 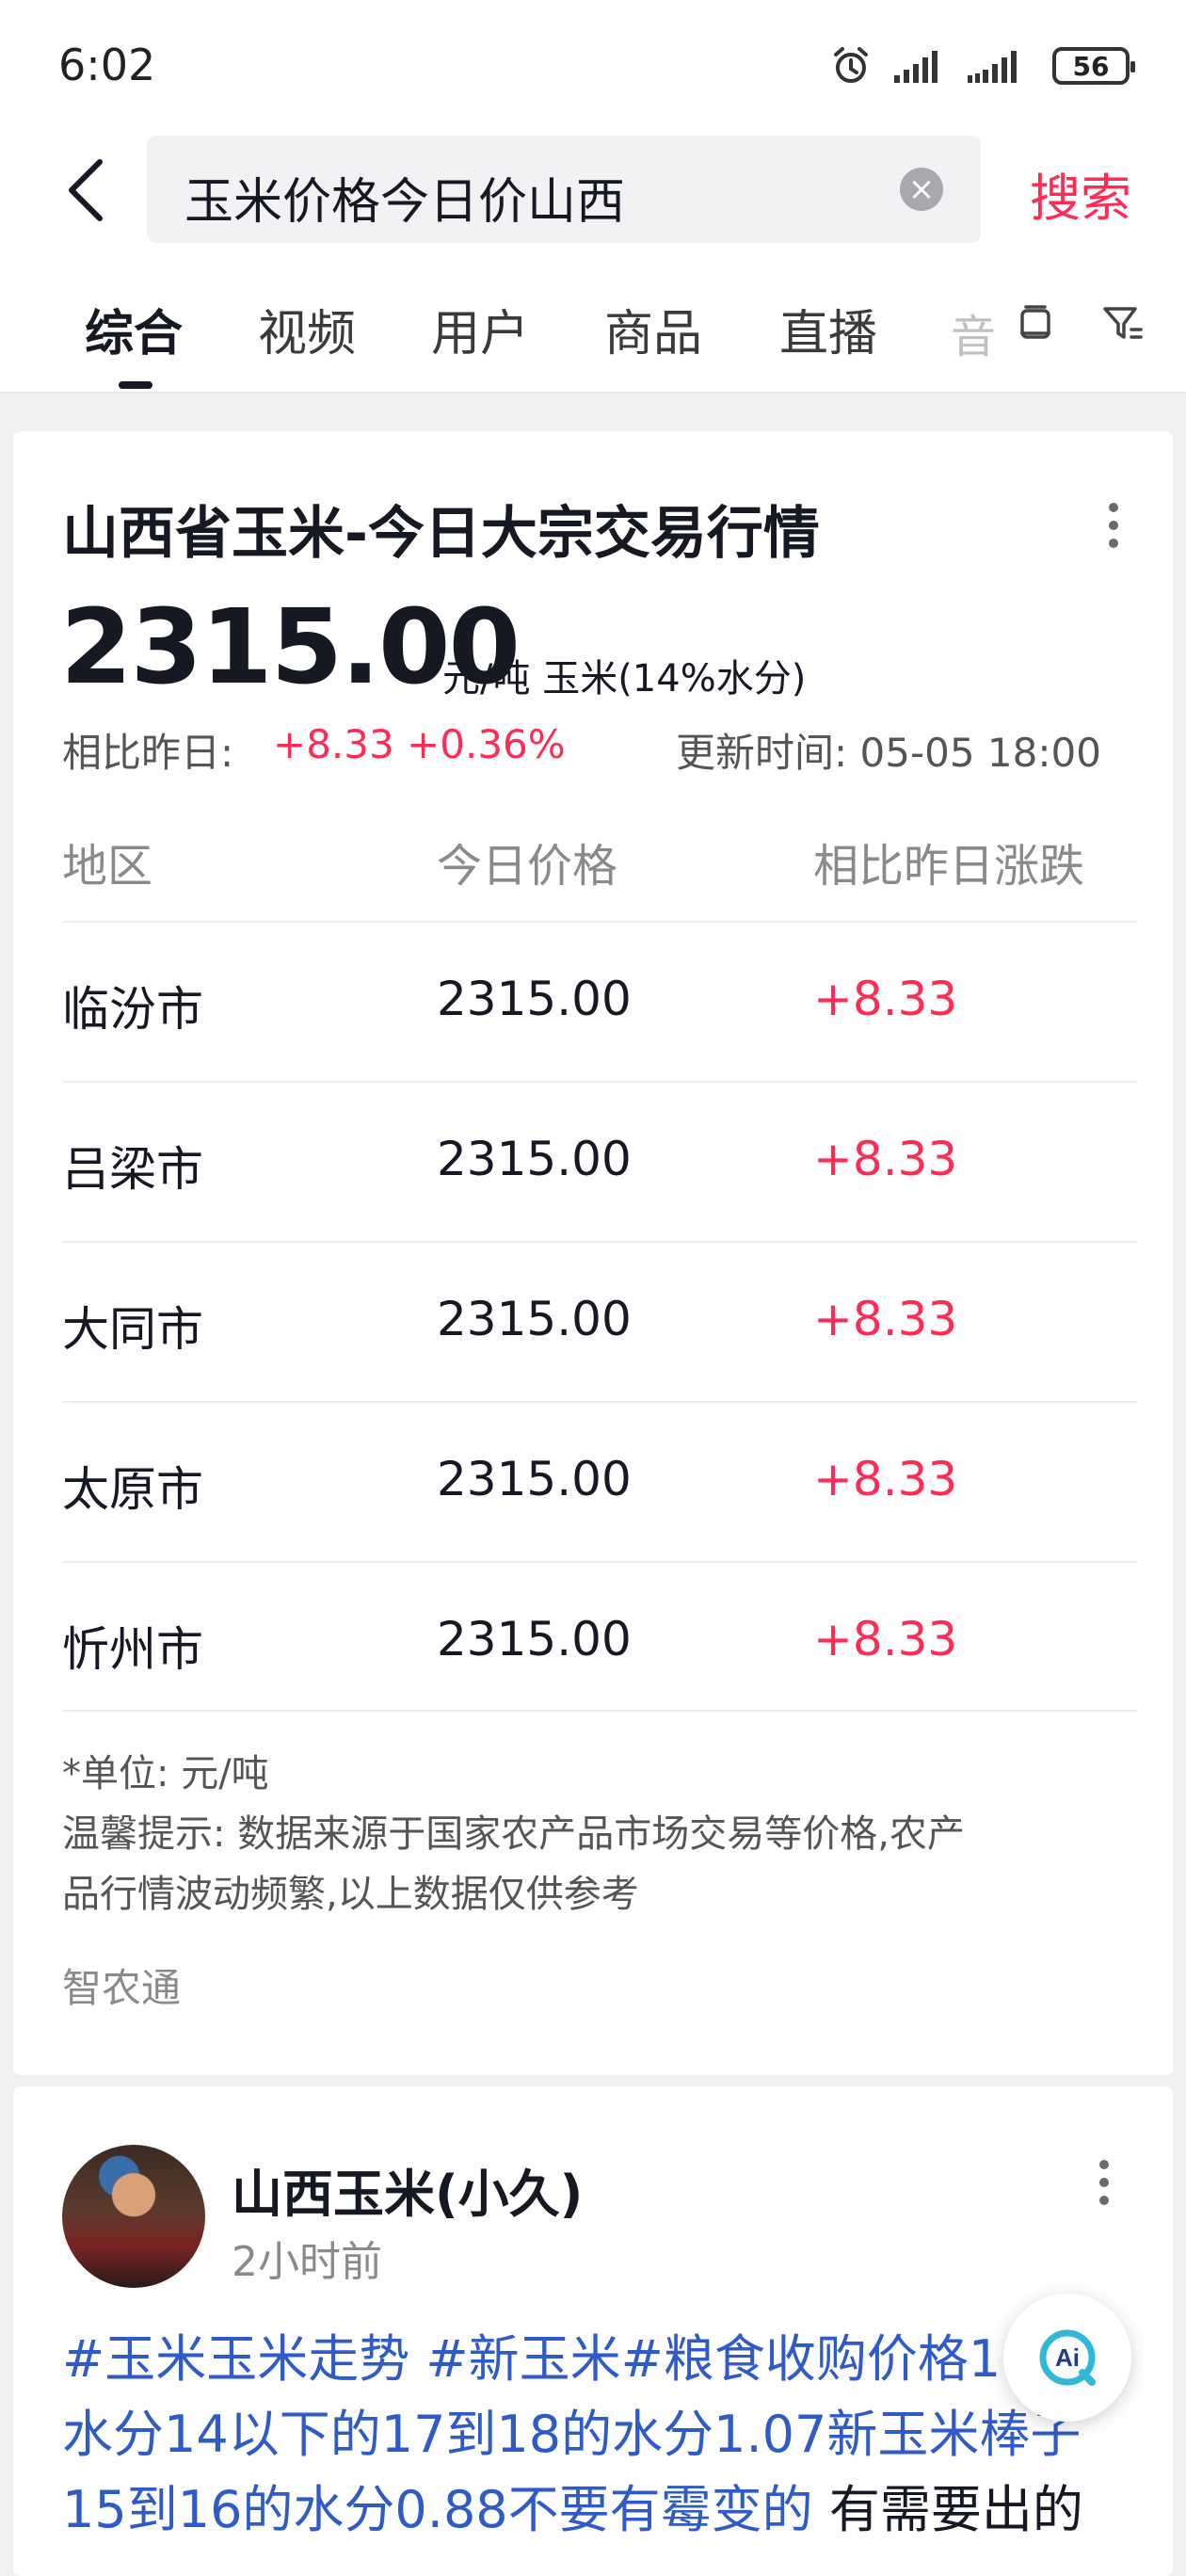 I want to click on tab-comprehensive: 综合, so click(x=134, y=329).